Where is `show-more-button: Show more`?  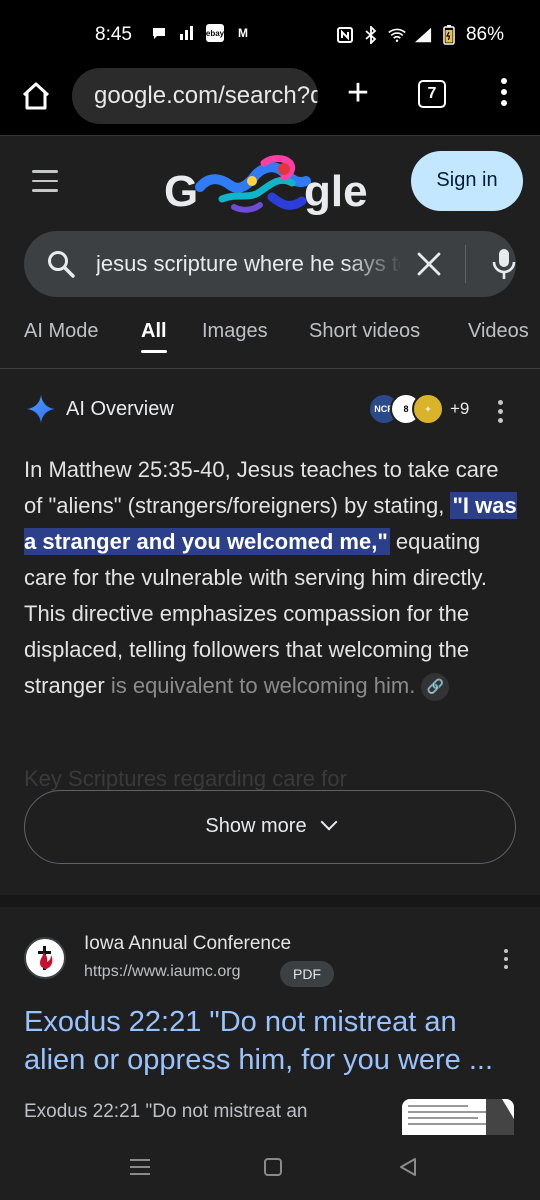
show-more-button: Show more is located at coordinates (270, 827).